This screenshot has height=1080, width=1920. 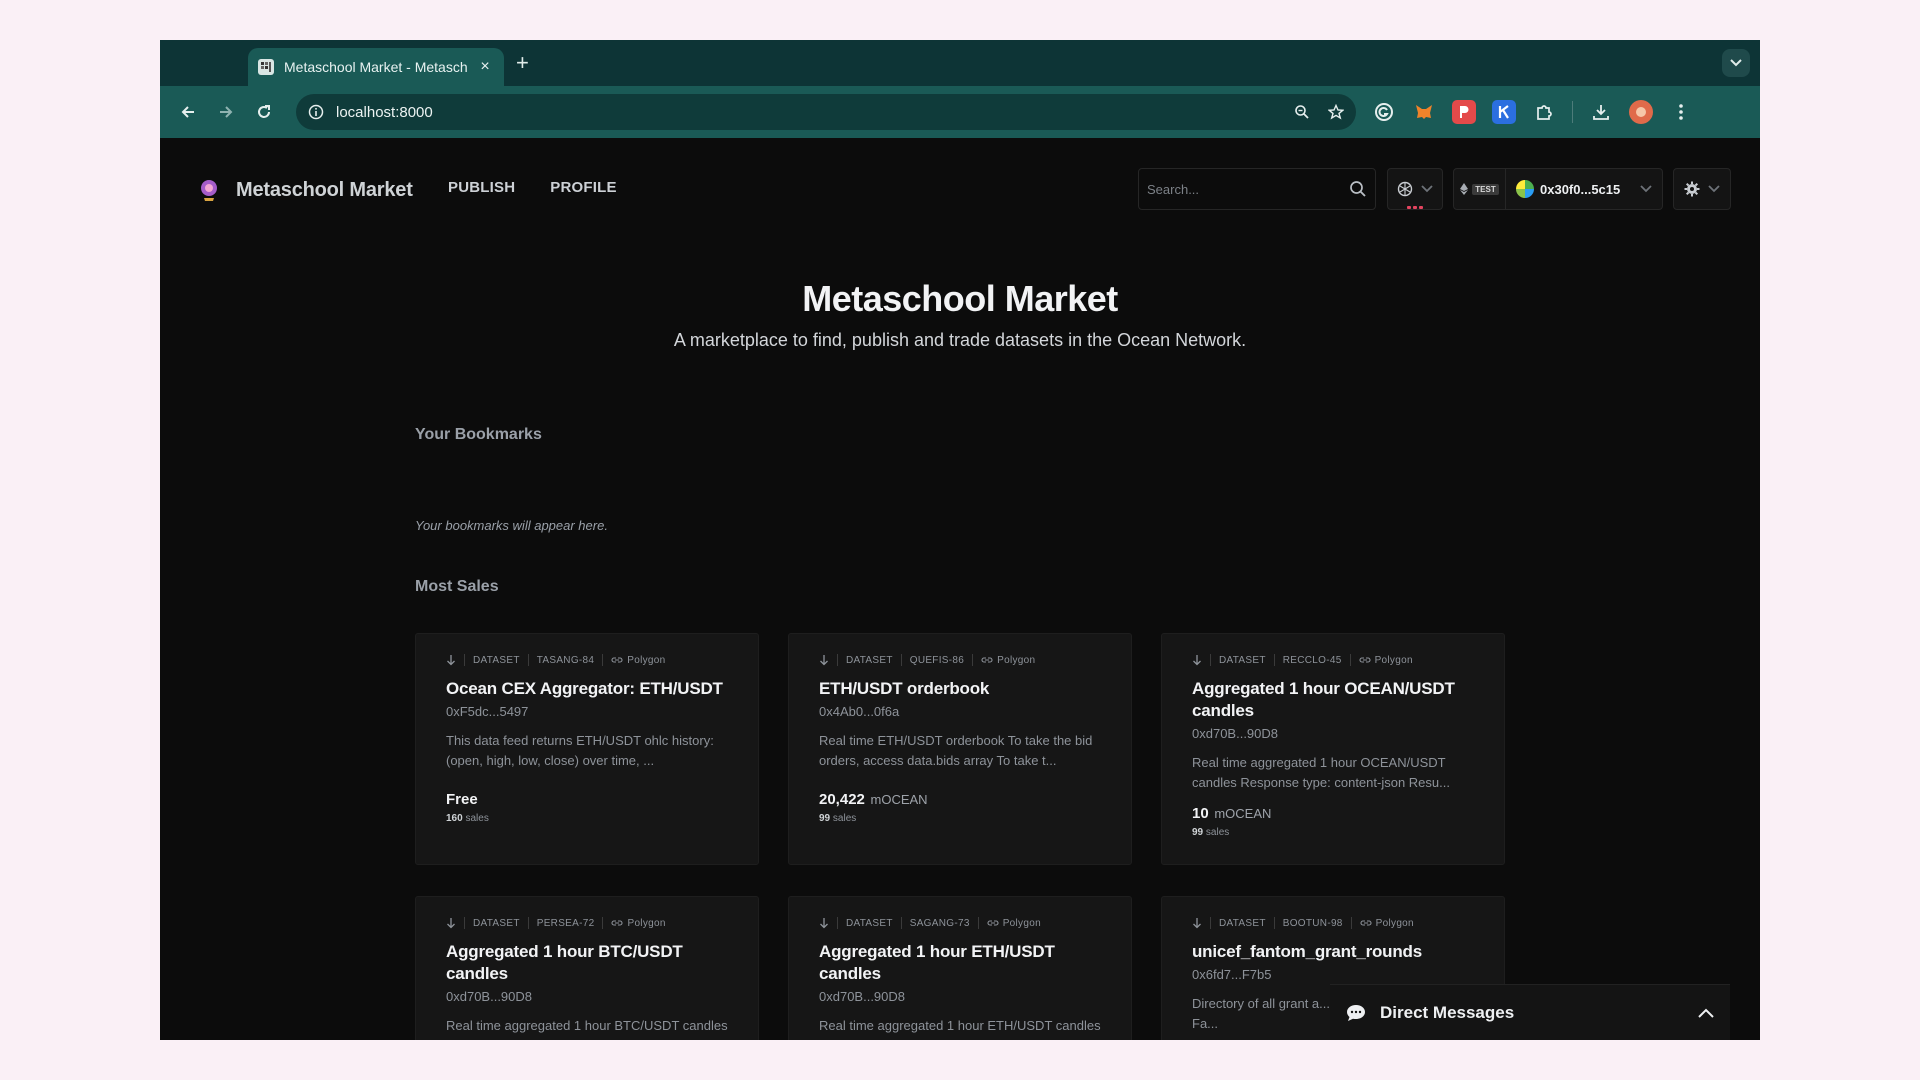 I want to click on network-selector, so click(x=1415, y=189).